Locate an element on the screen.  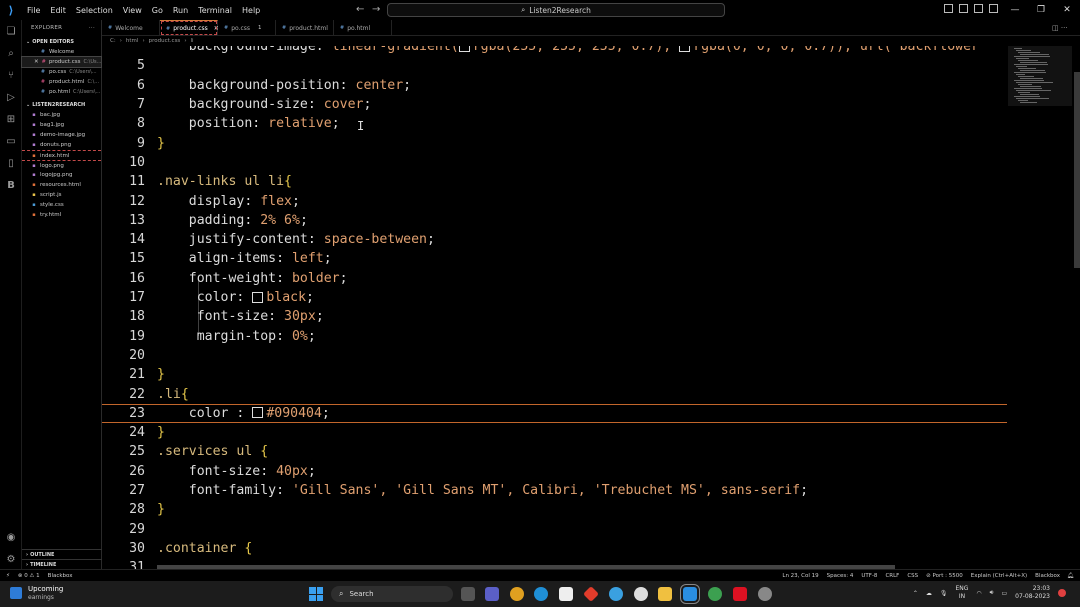
taskbar-search: ⌕ Search is located at coordinates (392, 594).